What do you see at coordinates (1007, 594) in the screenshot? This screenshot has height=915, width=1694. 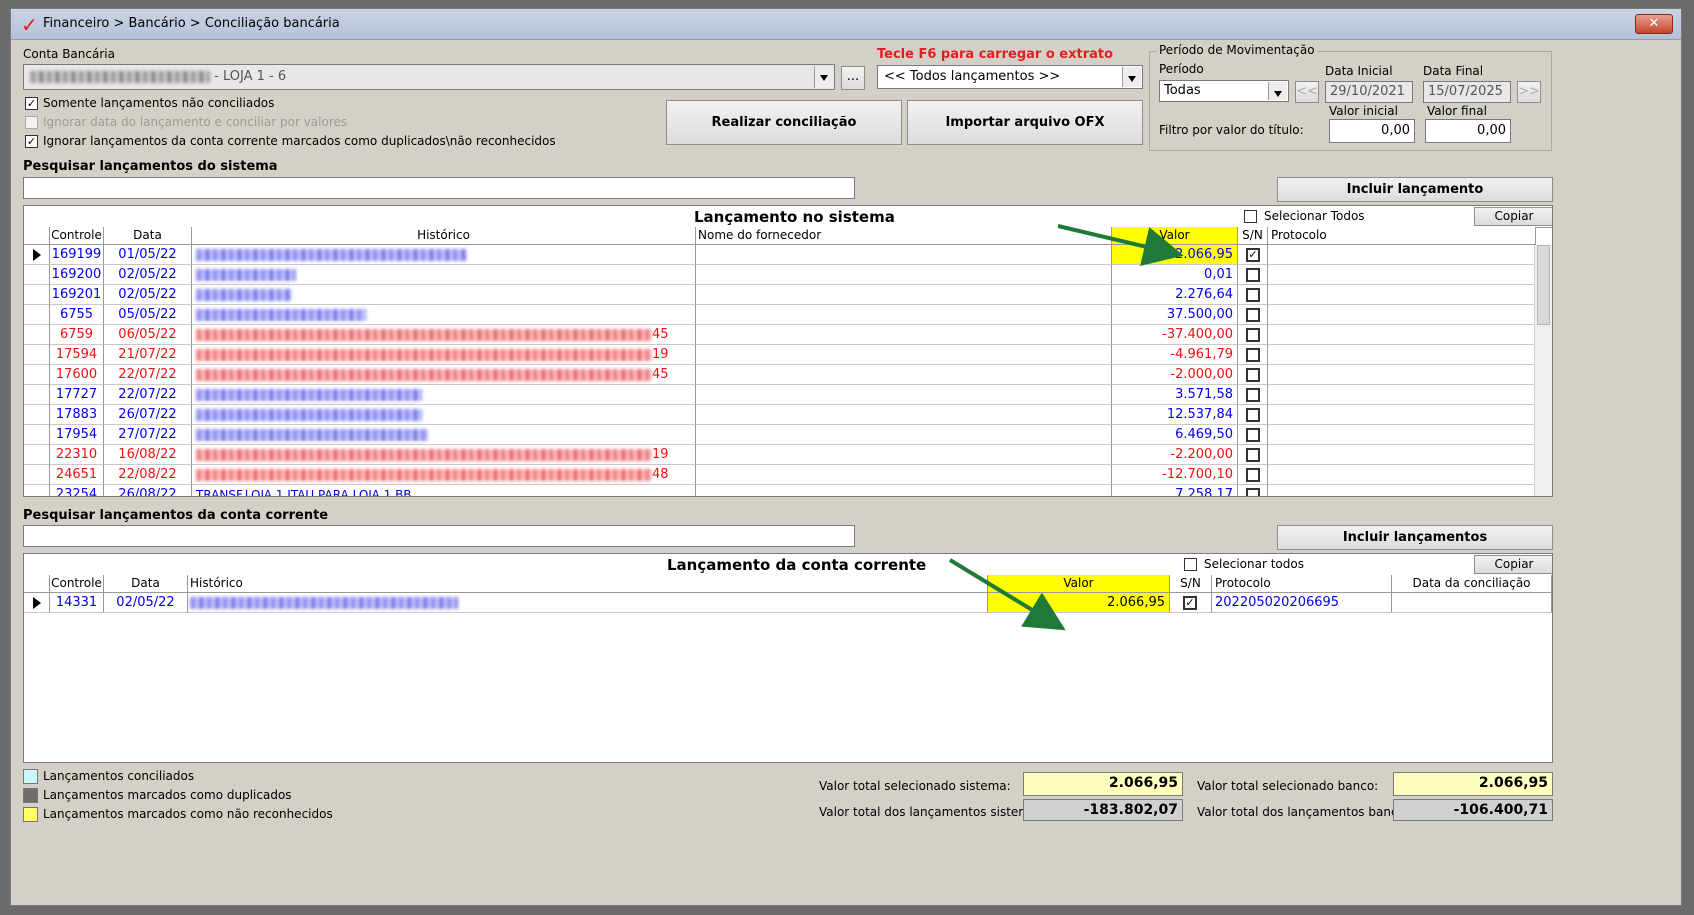 I see `arrow-conta-valor` at bounding box center [1007, 594].